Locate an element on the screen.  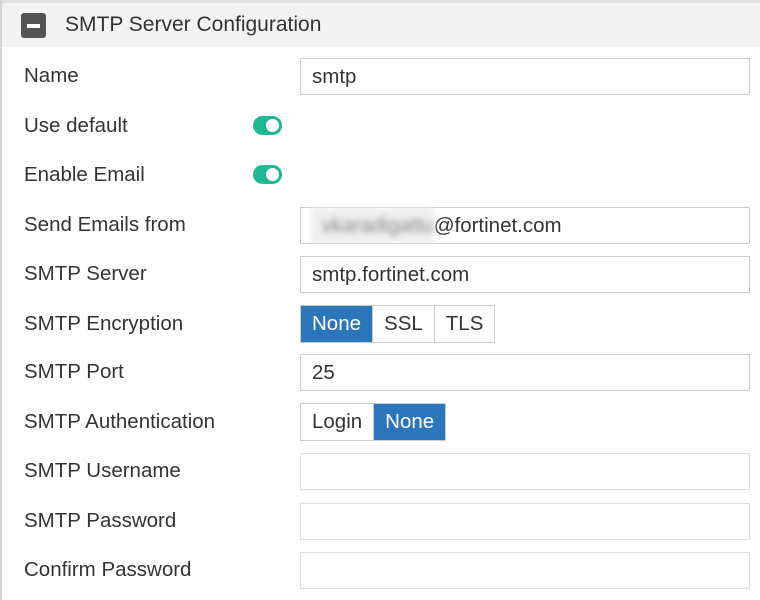
row-password: SMTP Password is located at coordinates (380, 521).